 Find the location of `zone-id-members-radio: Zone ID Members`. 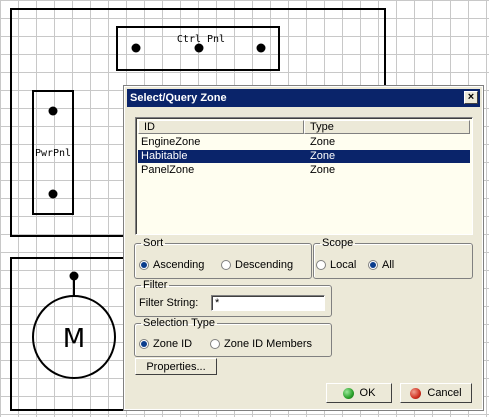

zone-id-members-radio: Zone ID Members is located at coordinates (261, 344).